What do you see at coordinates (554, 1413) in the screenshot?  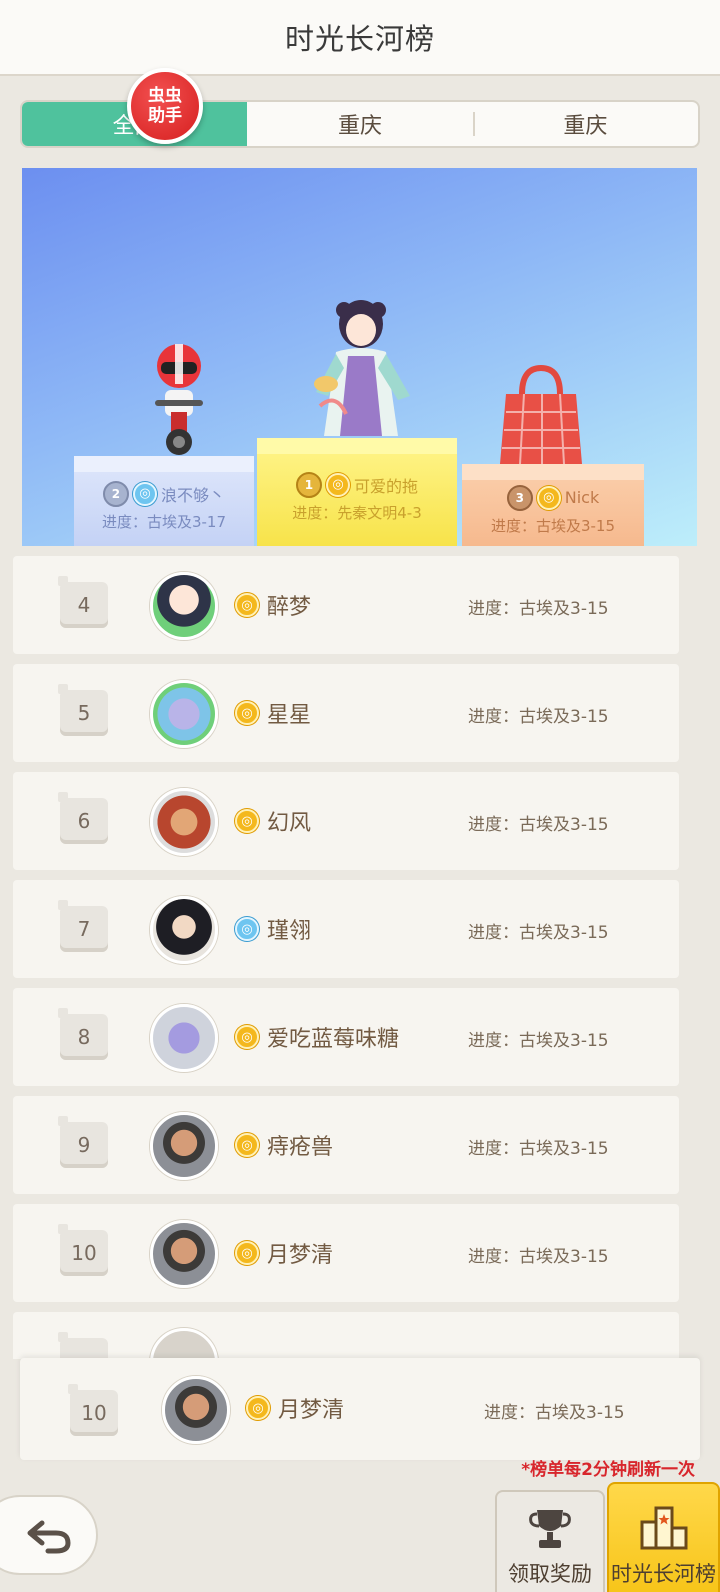 I see `my-player-progress: 进度：古埃及3-15` at bounding box center [554, 1413].